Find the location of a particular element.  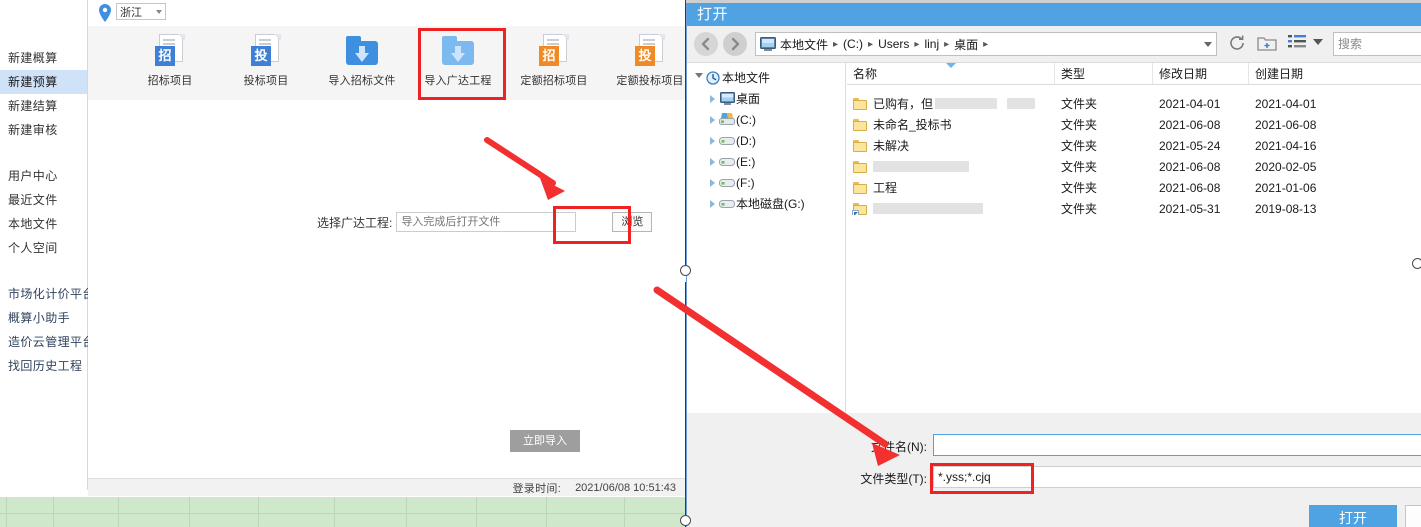

tree-item-drive-g: 本地磁盘(G:) is located at coordinates (766, 203).